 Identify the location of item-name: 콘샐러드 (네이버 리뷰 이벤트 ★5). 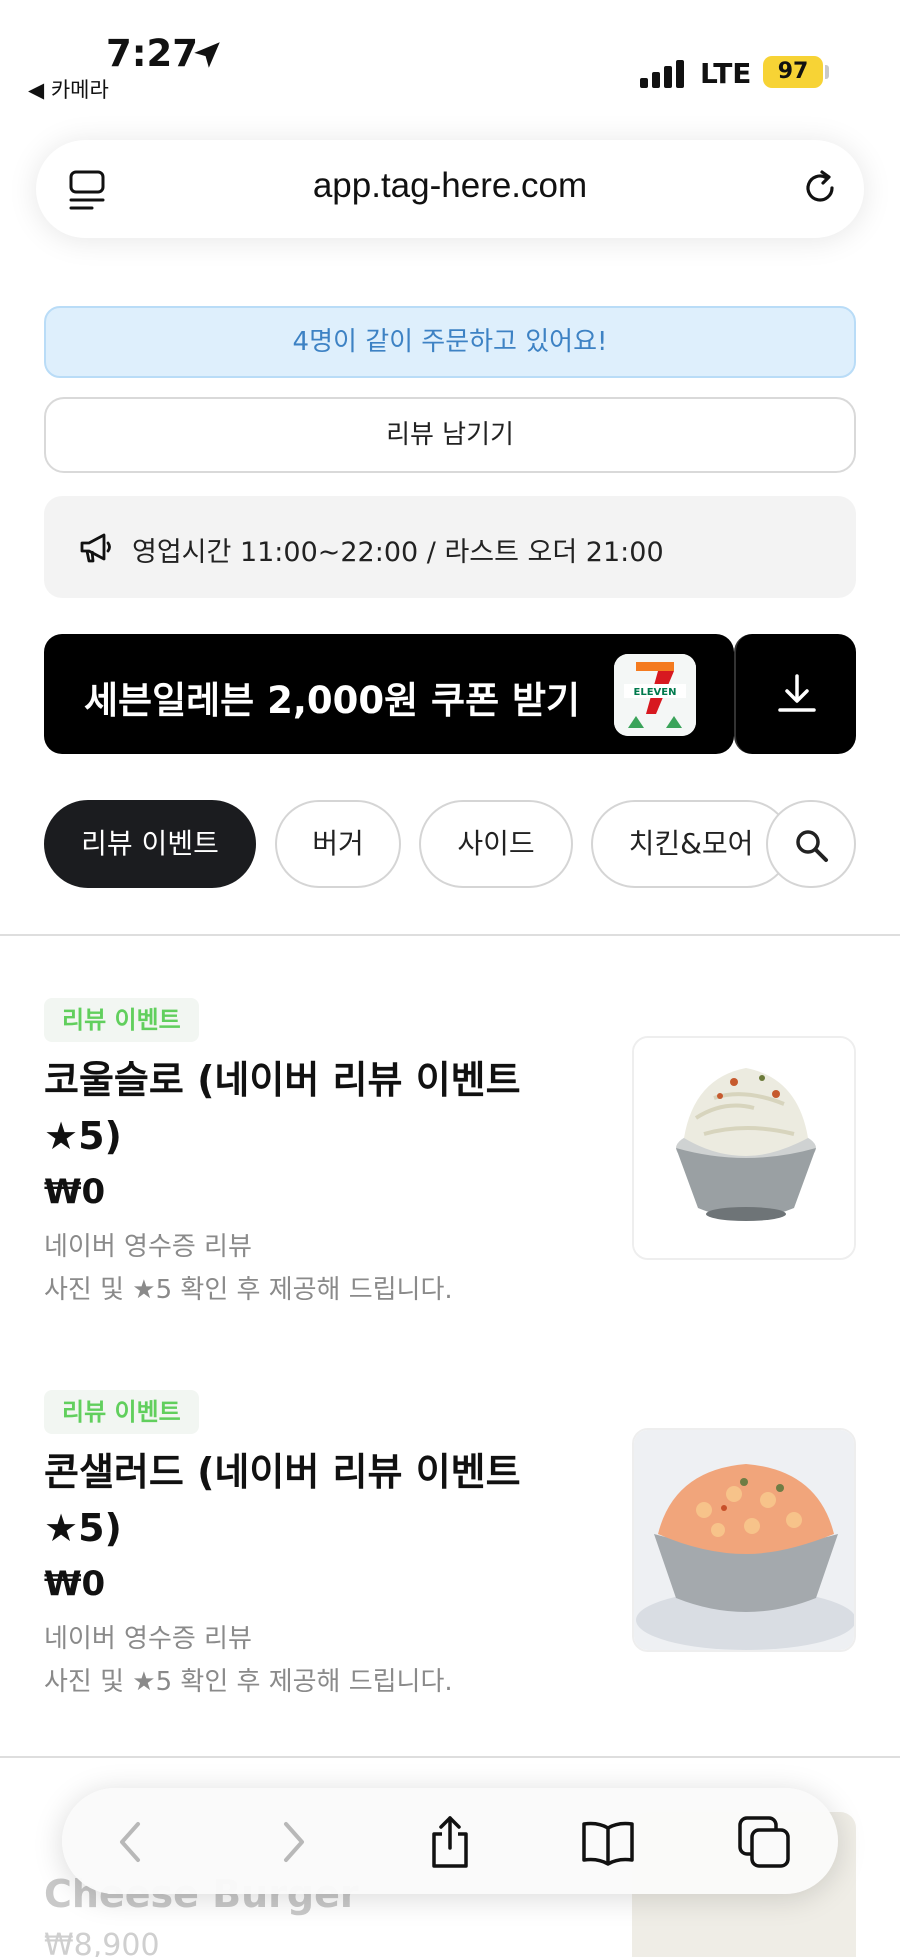
(282, 1500).